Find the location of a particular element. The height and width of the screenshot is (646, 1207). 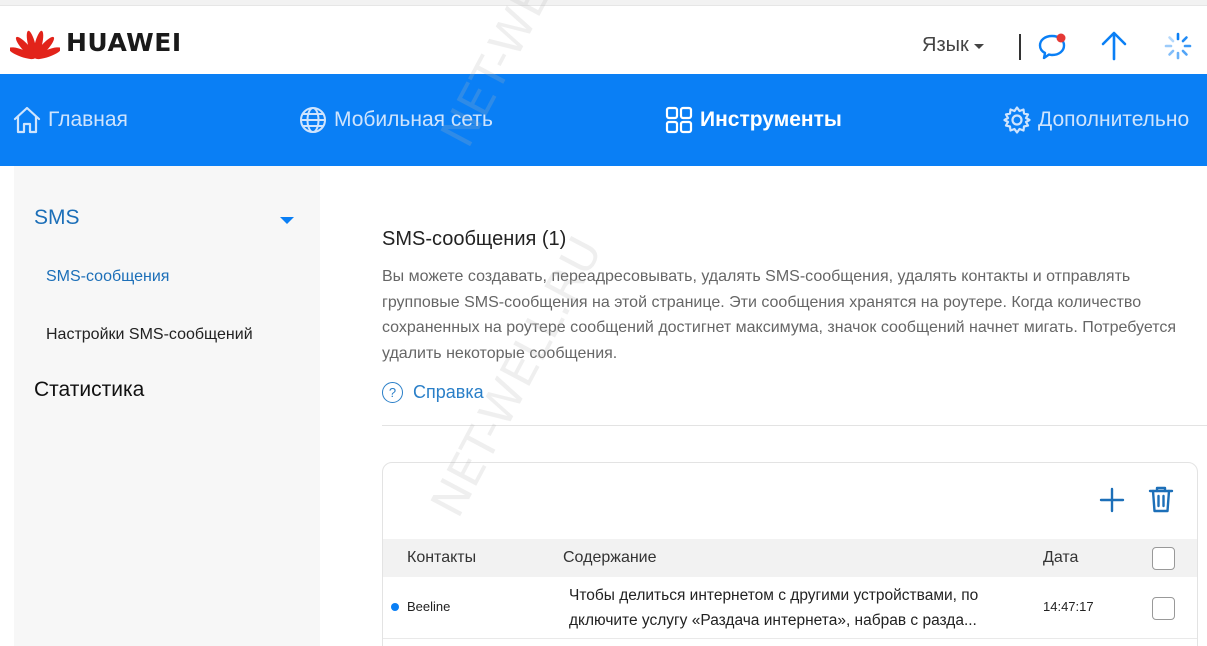

table-header: Контакты Содержание Дата is located at coordinates (790, 558).